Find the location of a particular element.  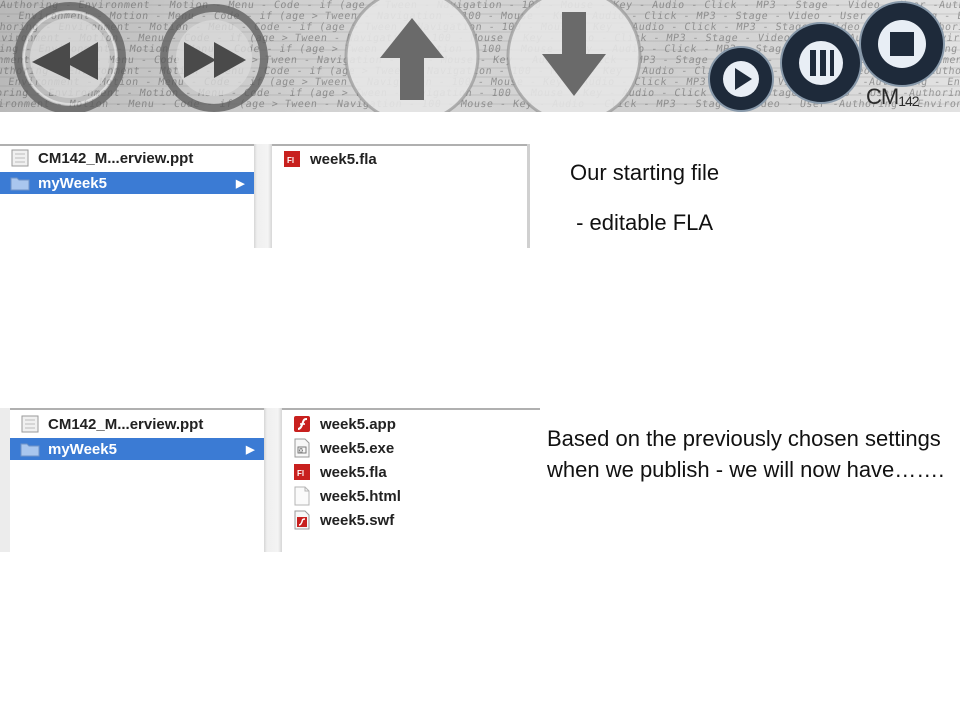

finder-right-edge is located at coordinates (528, 196).